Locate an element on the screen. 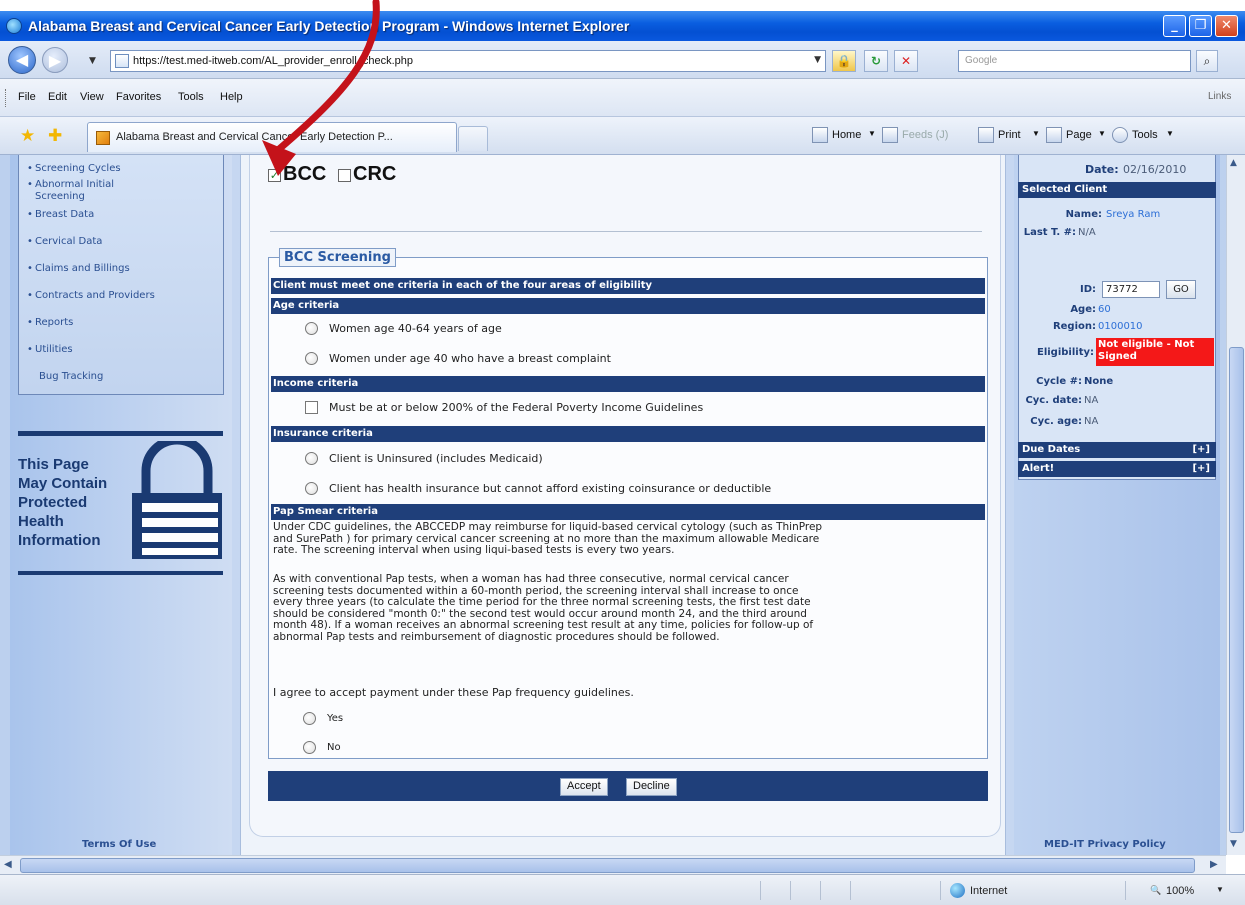 The width and height of the screenshot is (1245, 905). bcc-screening-legend: BCC Screening is located at coordinates (337, 257).